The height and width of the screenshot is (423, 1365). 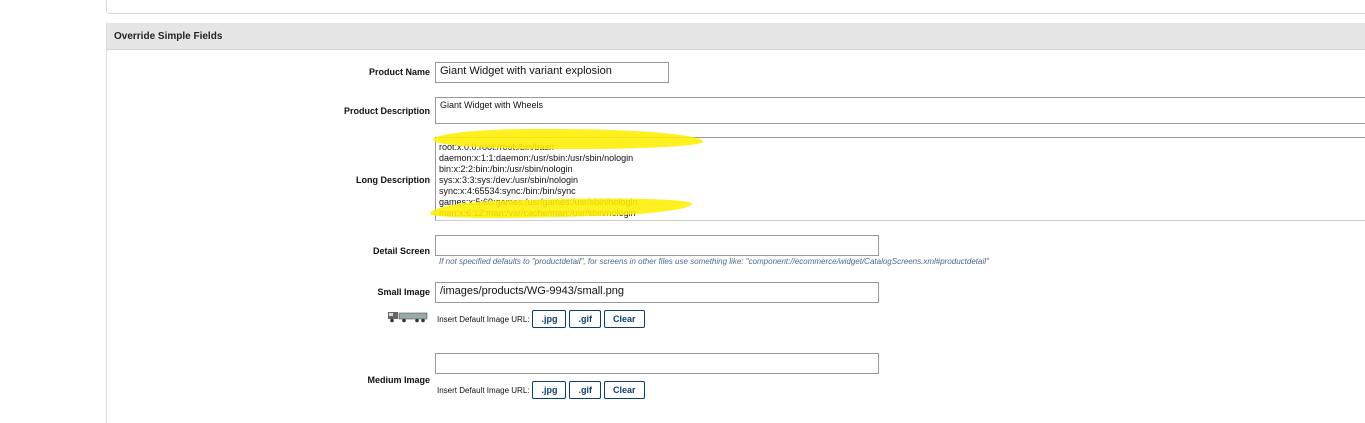 What do you see at coordinates (657, 245) in the screenshot?
I see `detail-screen-input` at bounding box center [657, 245].